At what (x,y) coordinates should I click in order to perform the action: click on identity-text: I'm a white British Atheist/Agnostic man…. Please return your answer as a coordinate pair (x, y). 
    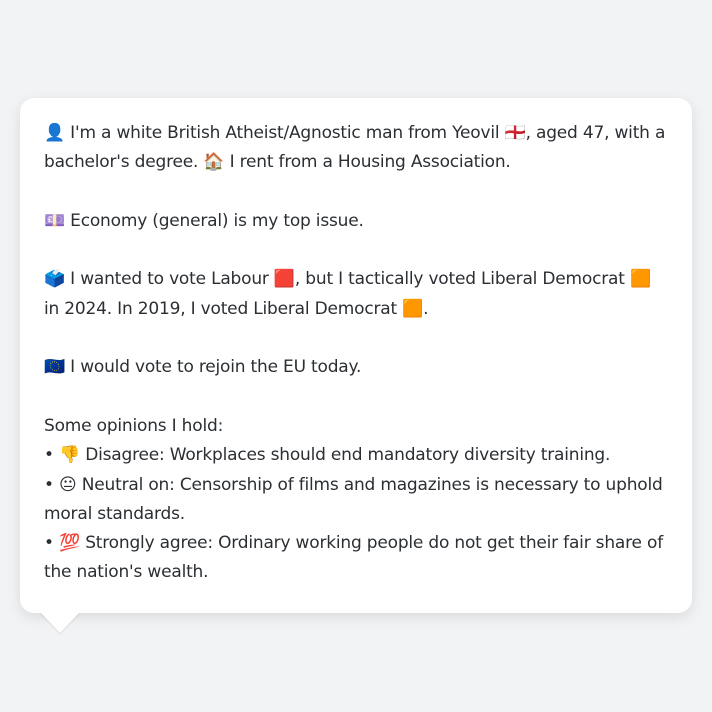
    Looking at the image, I should click on (284, 133).